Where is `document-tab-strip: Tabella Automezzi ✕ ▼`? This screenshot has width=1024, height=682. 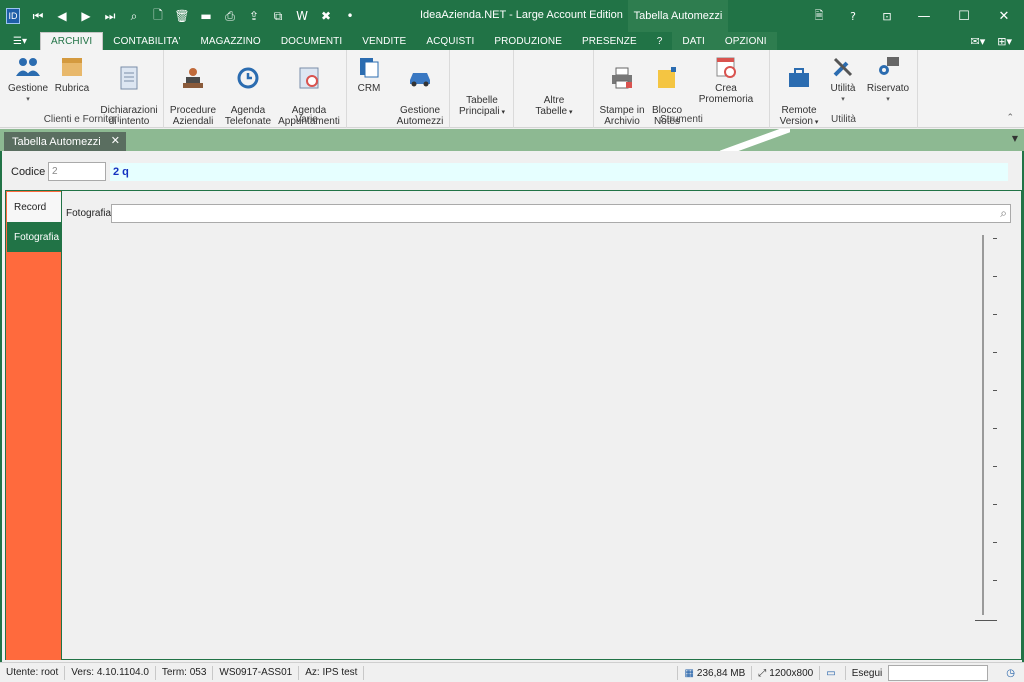
document-tab-strip: Tabella Automezzi ✕ ▼ is located at coordinates (512, 140).